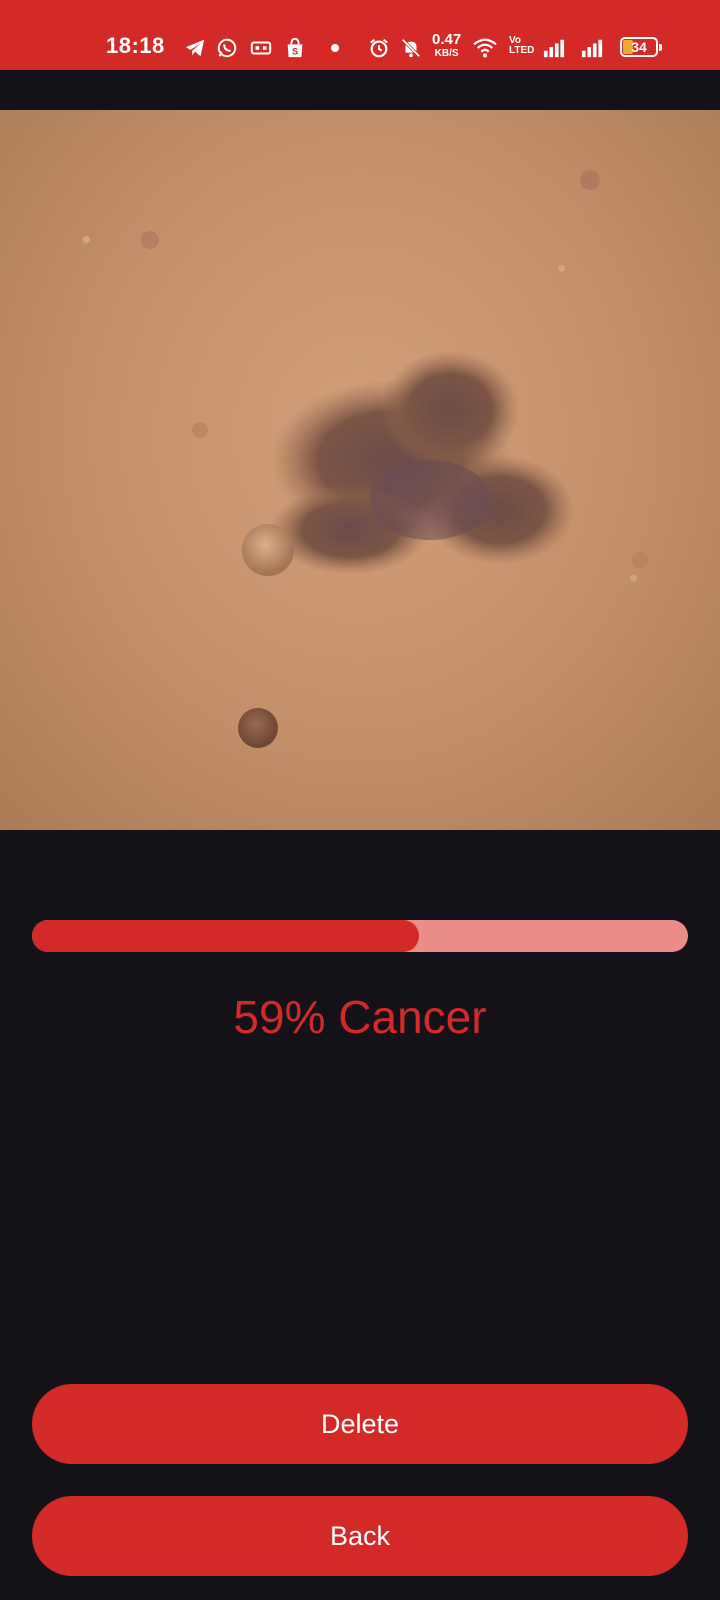  What do you see at coordinates (379, 48) in the screenshot?
I see `alarm-icon` at bounding box center [379, 48].